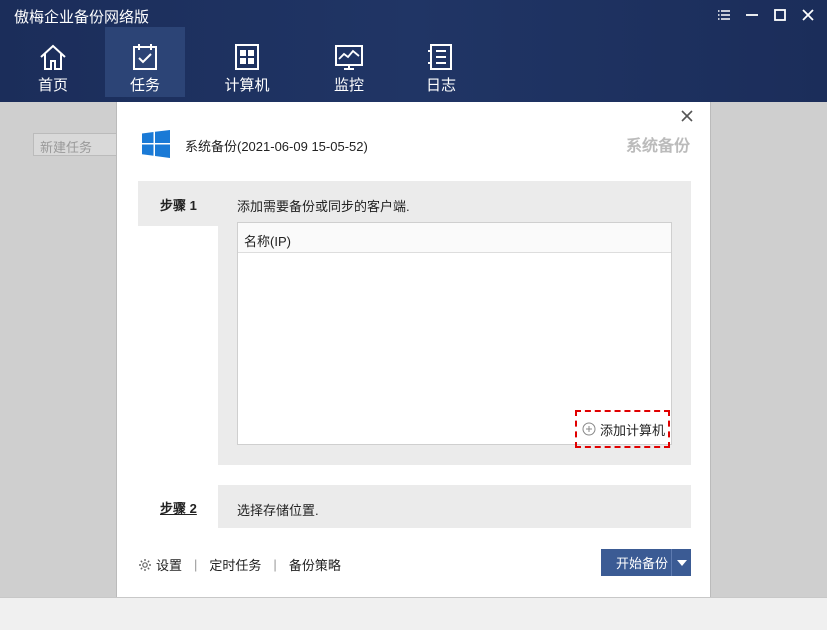 The width and height of the screenshot is (827, 630). I want to click on step2-description: 选择存储位置., so click(278, 510).